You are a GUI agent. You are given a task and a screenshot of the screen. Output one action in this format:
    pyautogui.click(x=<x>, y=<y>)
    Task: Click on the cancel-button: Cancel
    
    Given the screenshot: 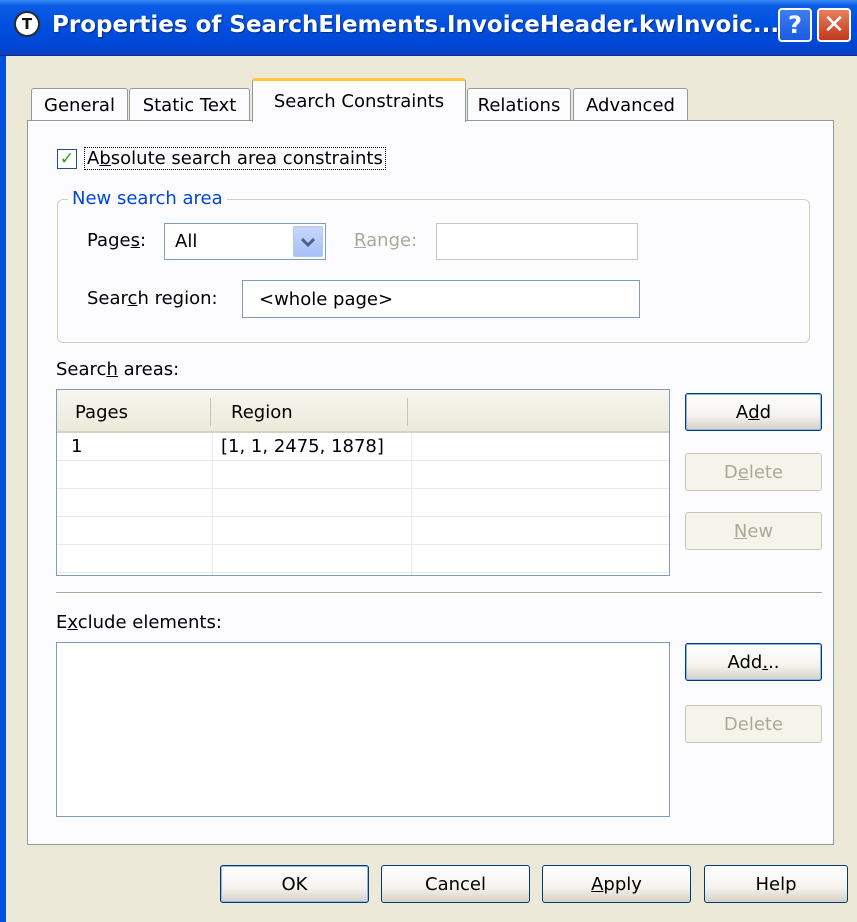 What is the action you would take?
    pyautogui.click(x=455, y=884)
    